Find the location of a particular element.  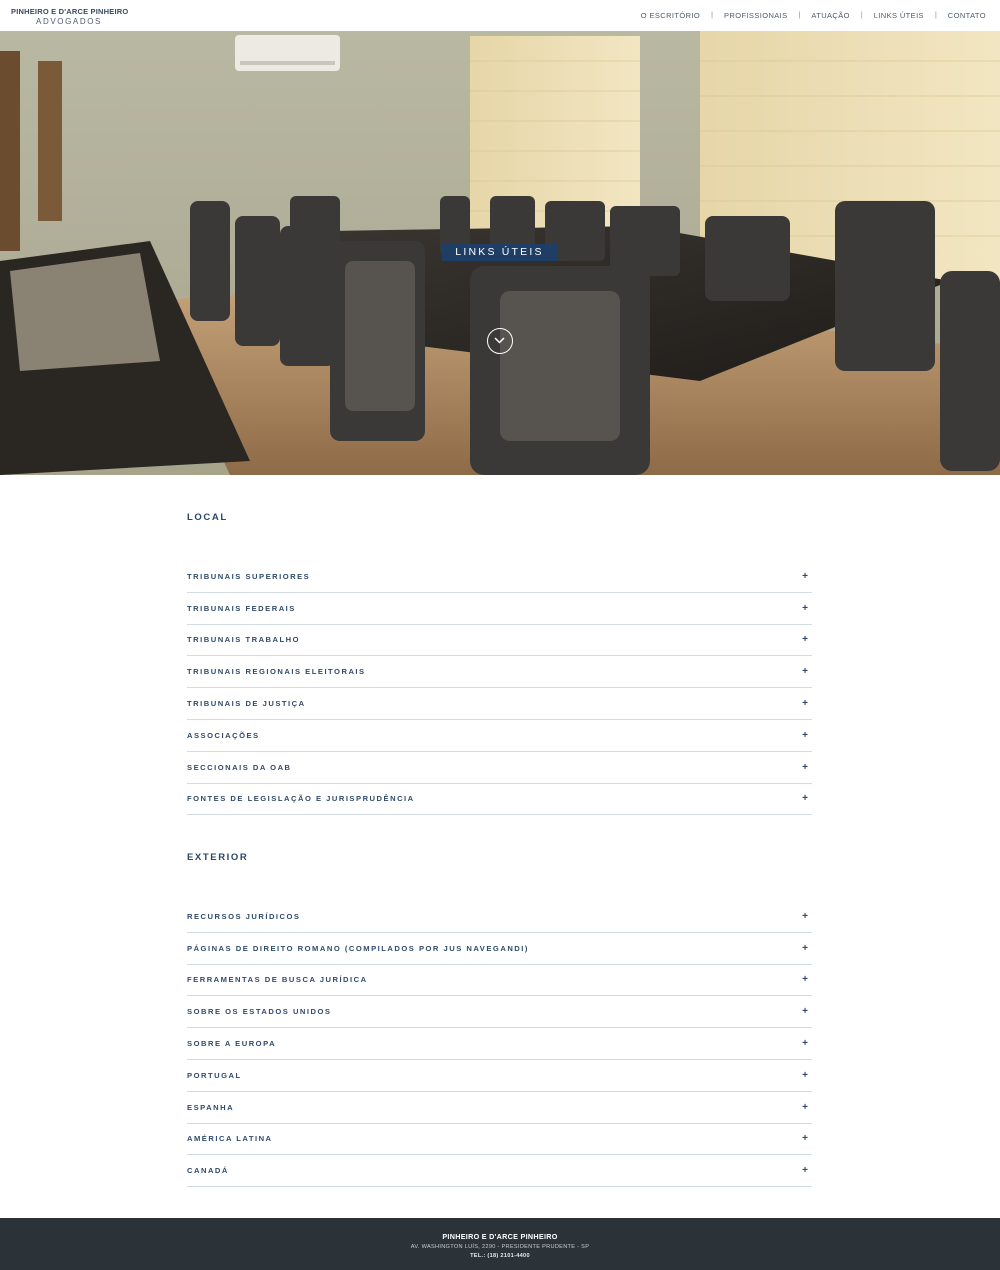

hero-title: LINKS ÚTEIS is located at coordinates (499, 252).